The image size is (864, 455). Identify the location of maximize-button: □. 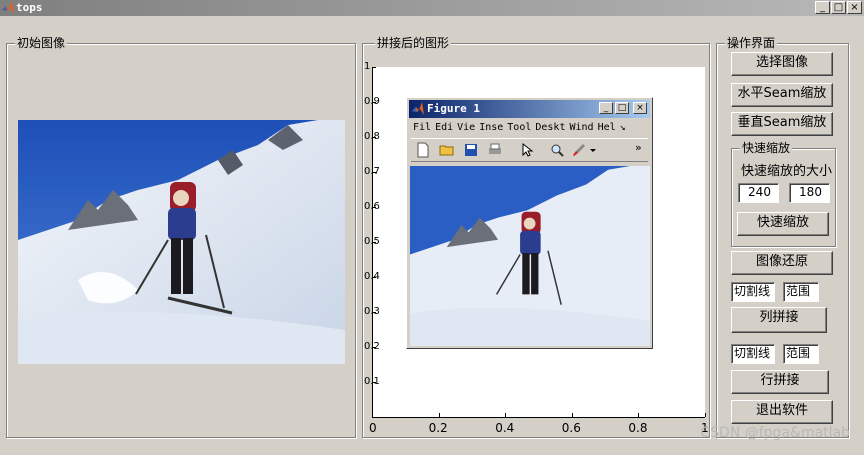
(838, 7).